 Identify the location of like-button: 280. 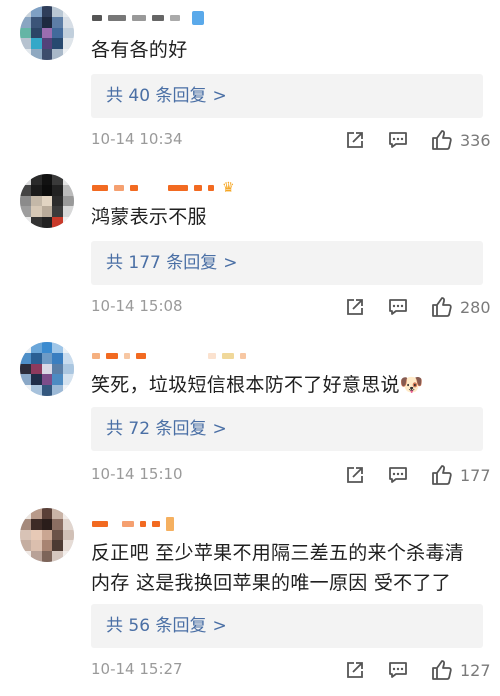
(460, 307).